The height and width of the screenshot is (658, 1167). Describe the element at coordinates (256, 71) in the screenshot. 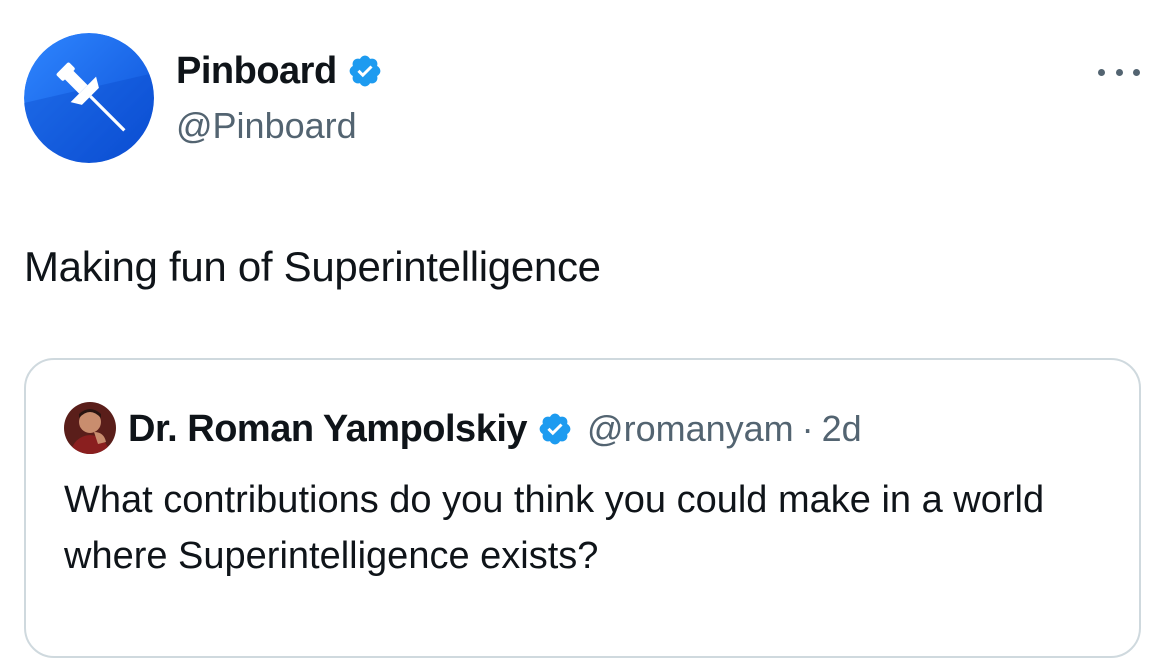

I see `author-display-name: Pinboard` at that location.